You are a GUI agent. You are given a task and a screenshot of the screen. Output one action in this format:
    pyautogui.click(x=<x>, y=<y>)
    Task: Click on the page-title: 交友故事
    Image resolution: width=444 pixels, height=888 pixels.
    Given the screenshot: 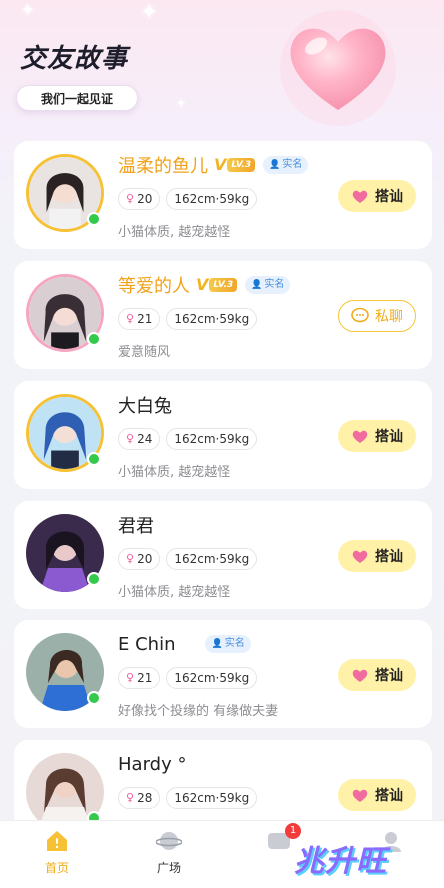 What is the action you would take?
    pyautogui.click(x=74, y=59)
    